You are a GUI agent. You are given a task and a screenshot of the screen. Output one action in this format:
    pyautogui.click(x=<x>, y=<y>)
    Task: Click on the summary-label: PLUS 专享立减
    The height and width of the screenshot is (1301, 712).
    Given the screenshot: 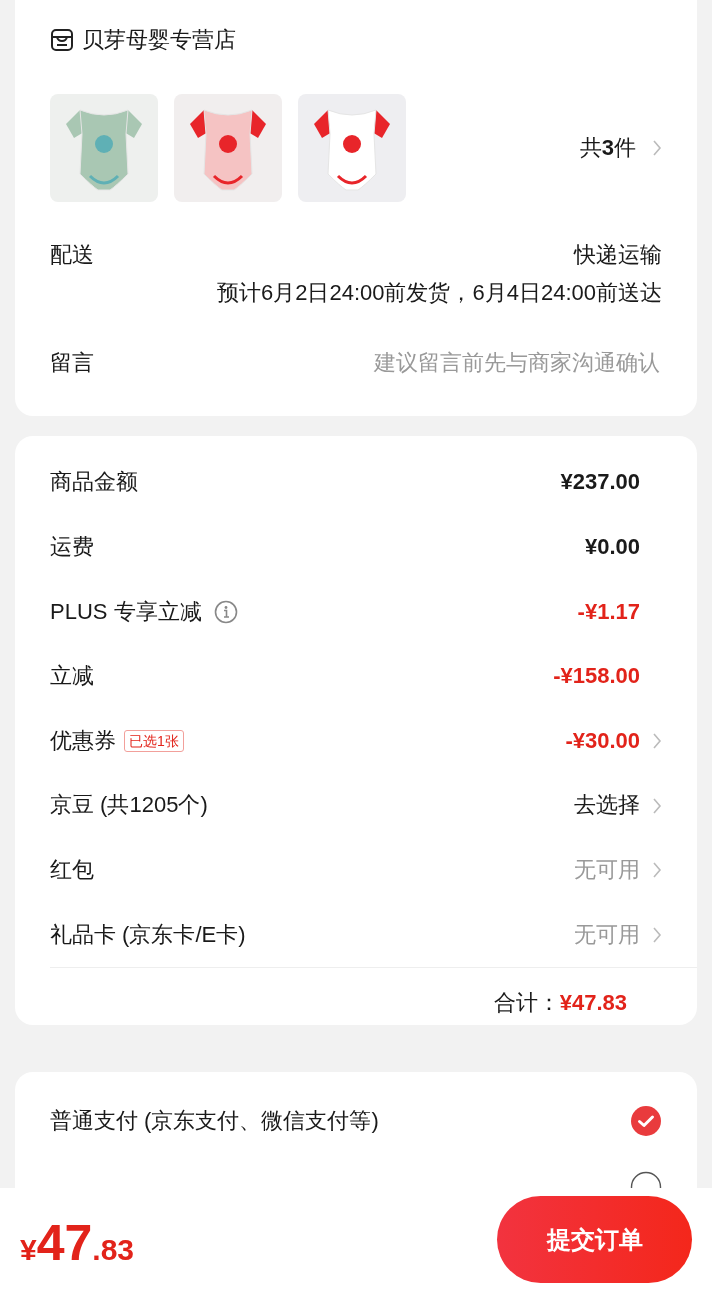 What is the action you would take?
    pyautogui.click(x=126, y=612)
    